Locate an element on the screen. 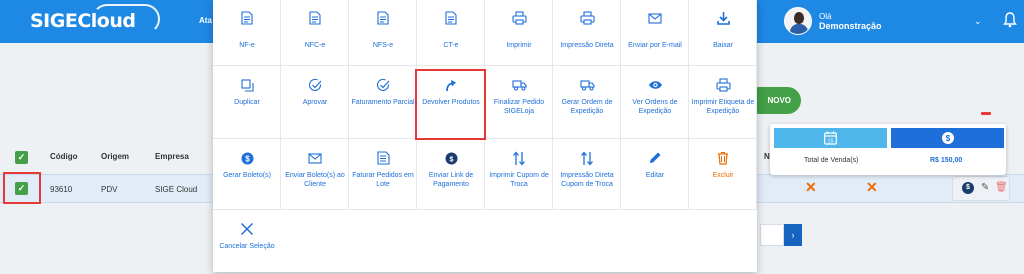  menu-item-gerar-boleto-s: $ Gerar Boleto(s) is located at coordinates (247, 174).